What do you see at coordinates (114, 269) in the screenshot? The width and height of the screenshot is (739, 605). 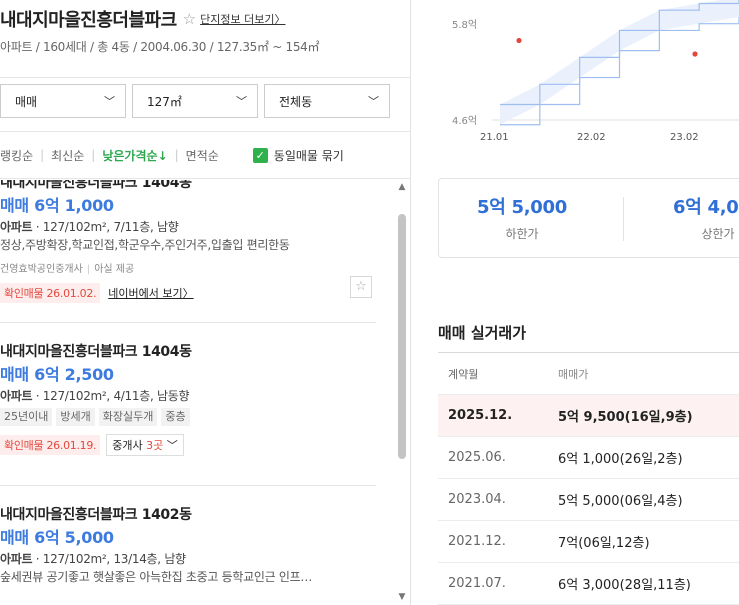 I see `agency-source: 아실 제공` at bounding box center [114, 269].